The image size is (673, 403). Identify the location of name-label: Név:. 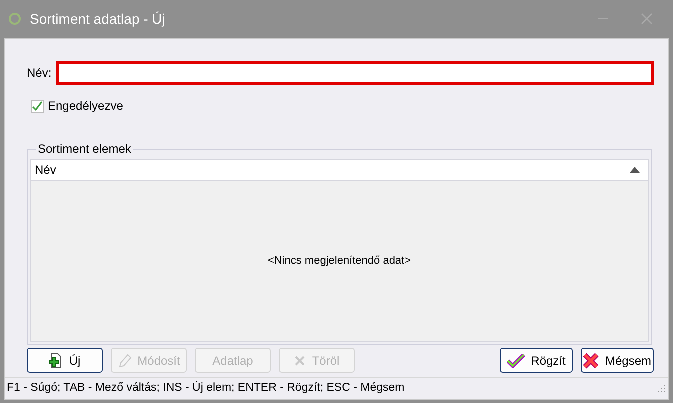
(39, 73).